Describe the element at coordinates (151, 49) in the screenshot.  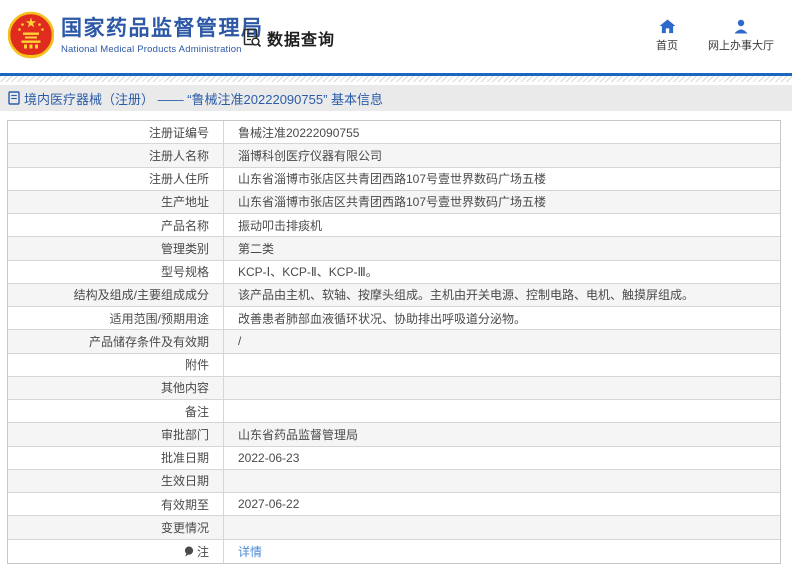
I see `agency-subtitle: National Medical Products Administration` at that location.